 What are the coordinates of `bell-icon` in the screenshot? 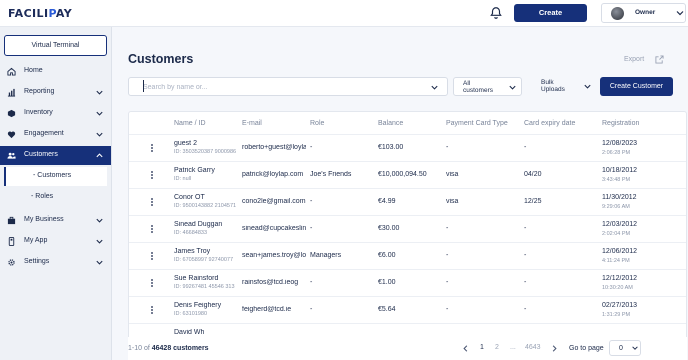 It's located at (496, 13).